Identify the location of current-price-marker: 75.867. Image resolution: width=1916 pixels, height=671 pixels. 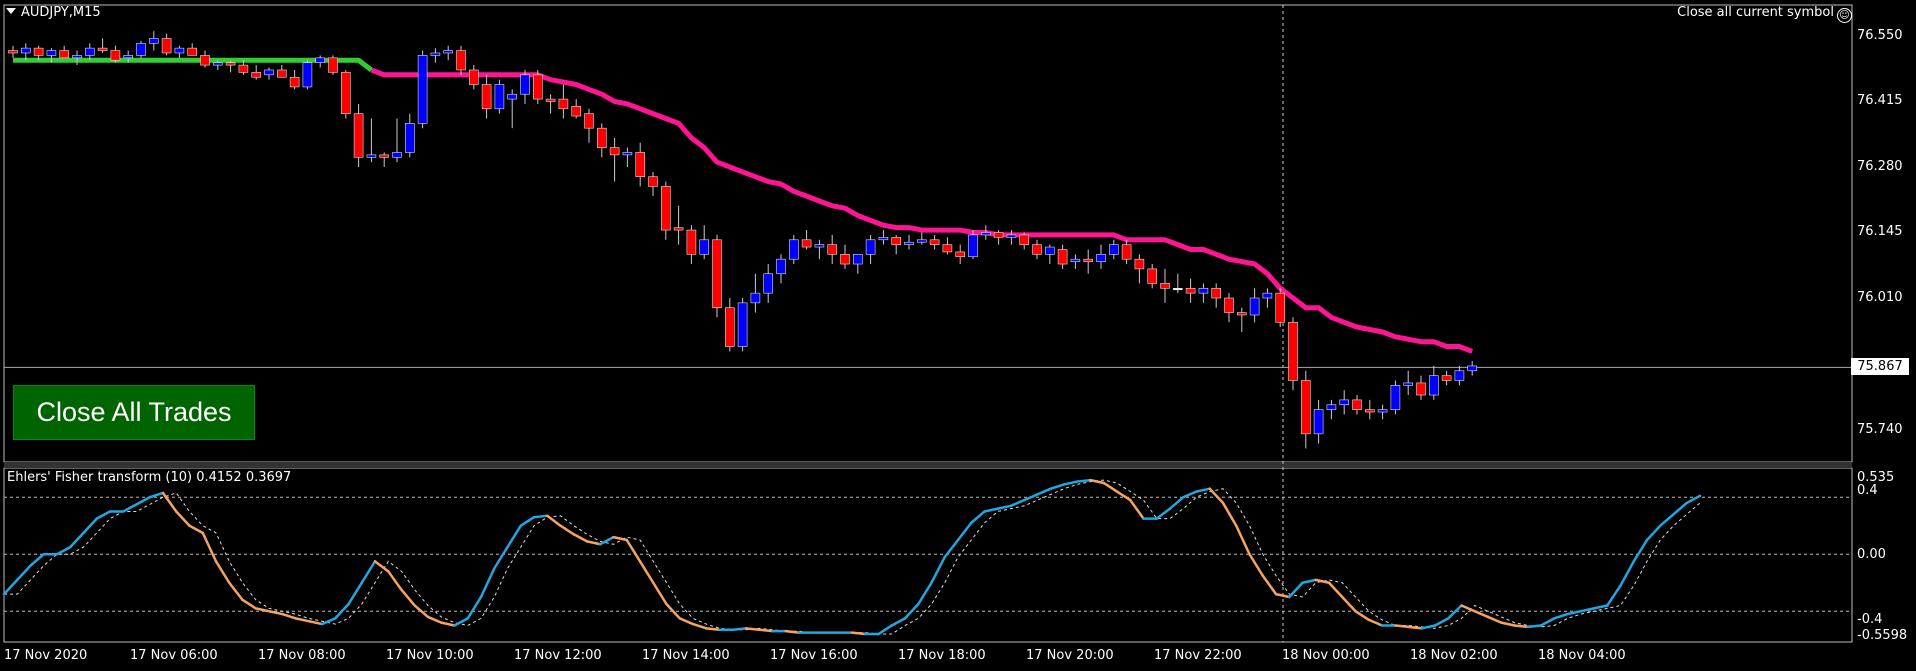
(1880, 366).